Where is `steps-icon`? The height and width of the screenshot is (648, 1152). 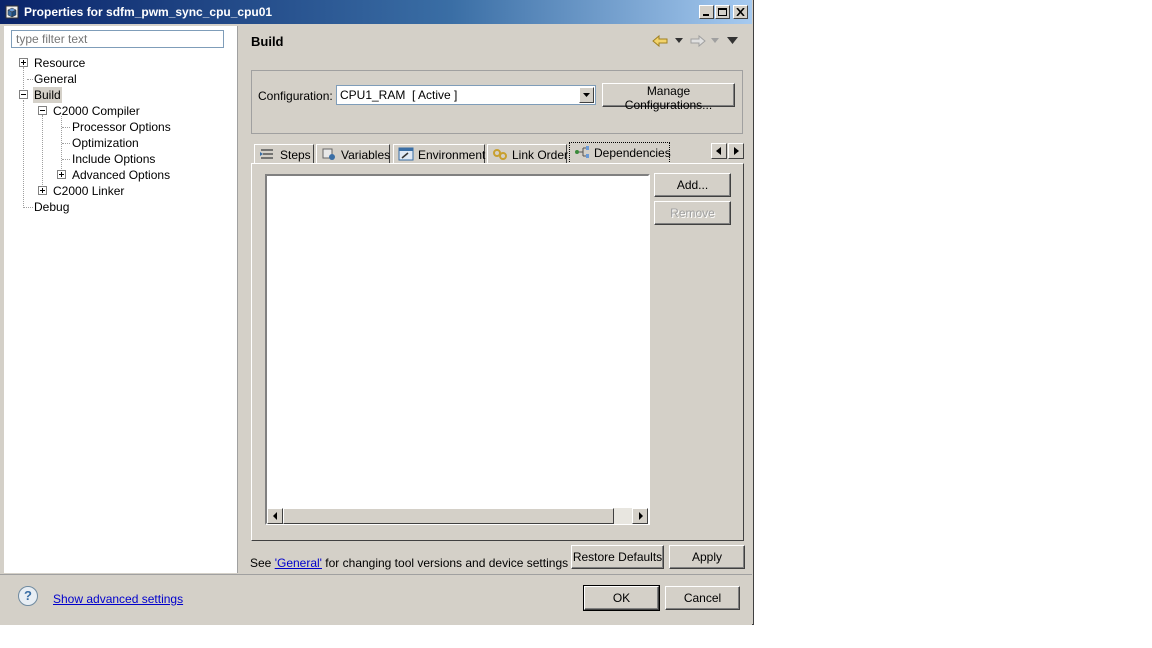
steps-icon is located at coordinates (266, 154).